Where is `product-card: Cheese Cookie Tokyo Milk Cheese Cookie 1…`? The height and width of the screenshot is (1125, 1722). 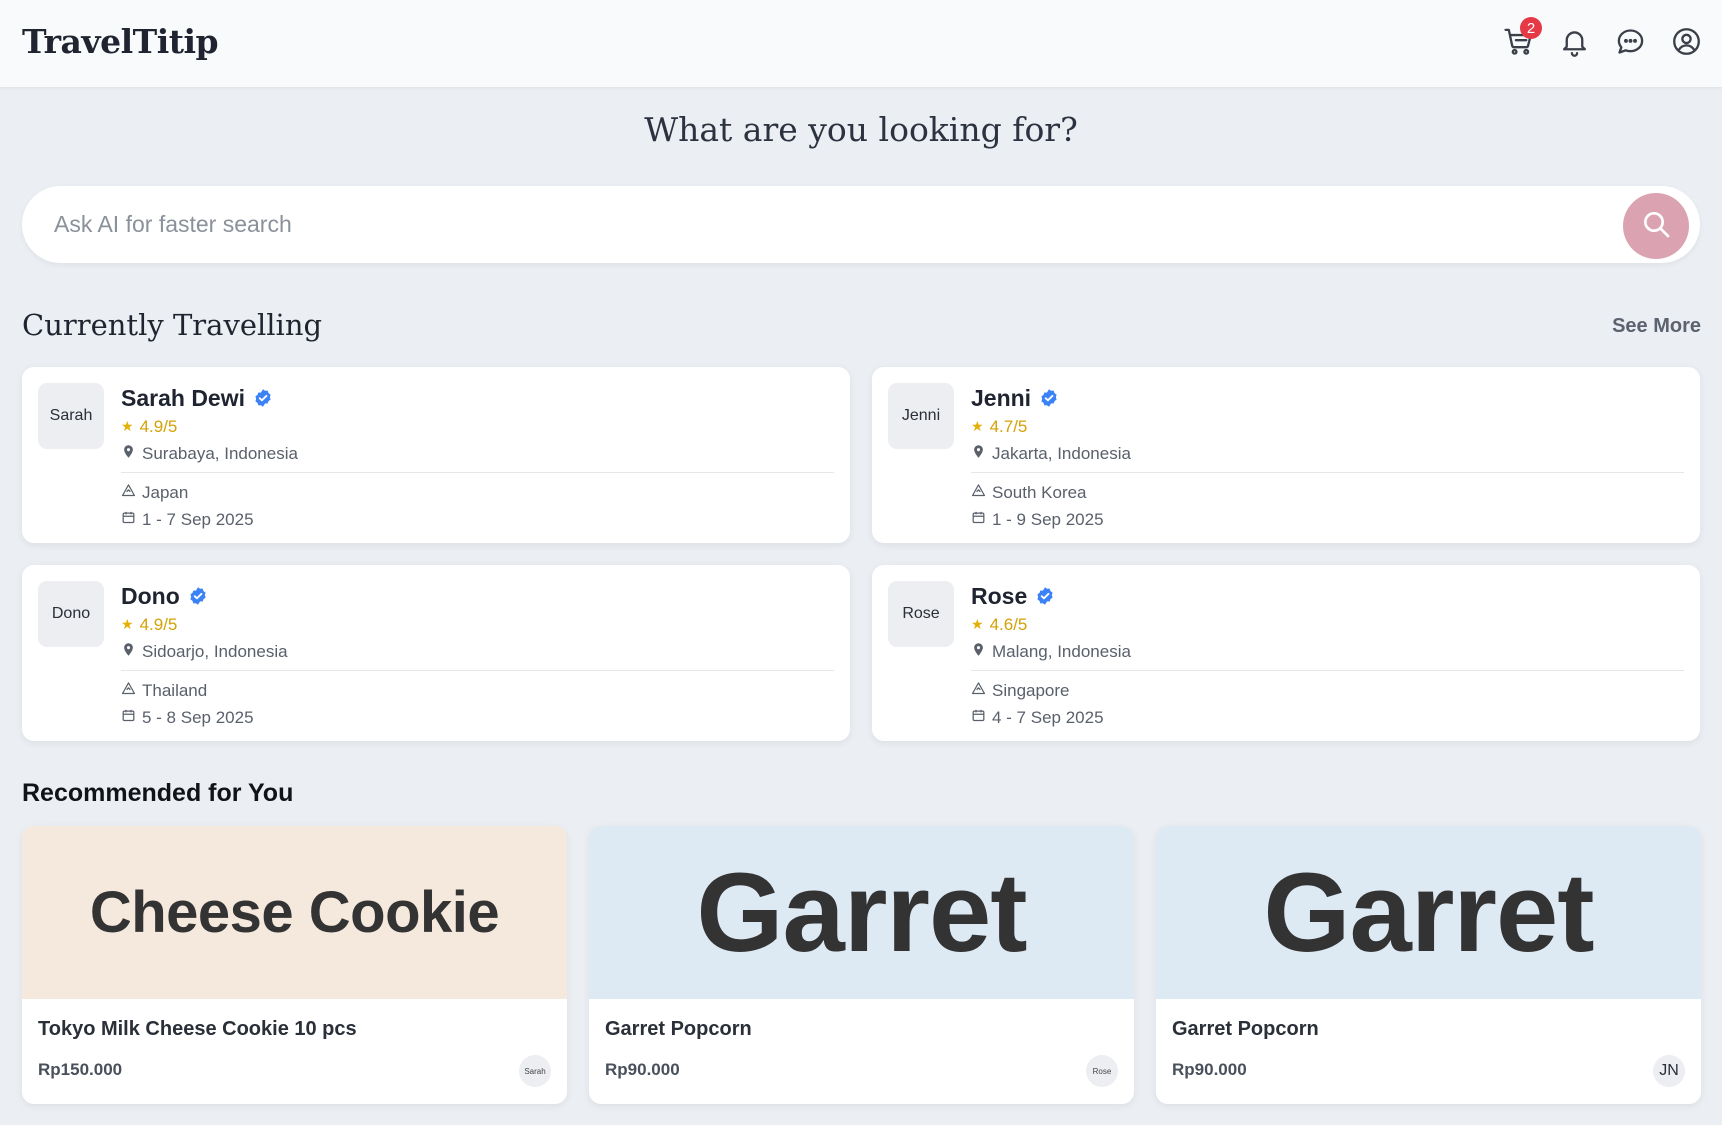
product-card: Cheese Cookie Tokyo Milk Cheese Cookie 1… is located at coordinates (294, 965).